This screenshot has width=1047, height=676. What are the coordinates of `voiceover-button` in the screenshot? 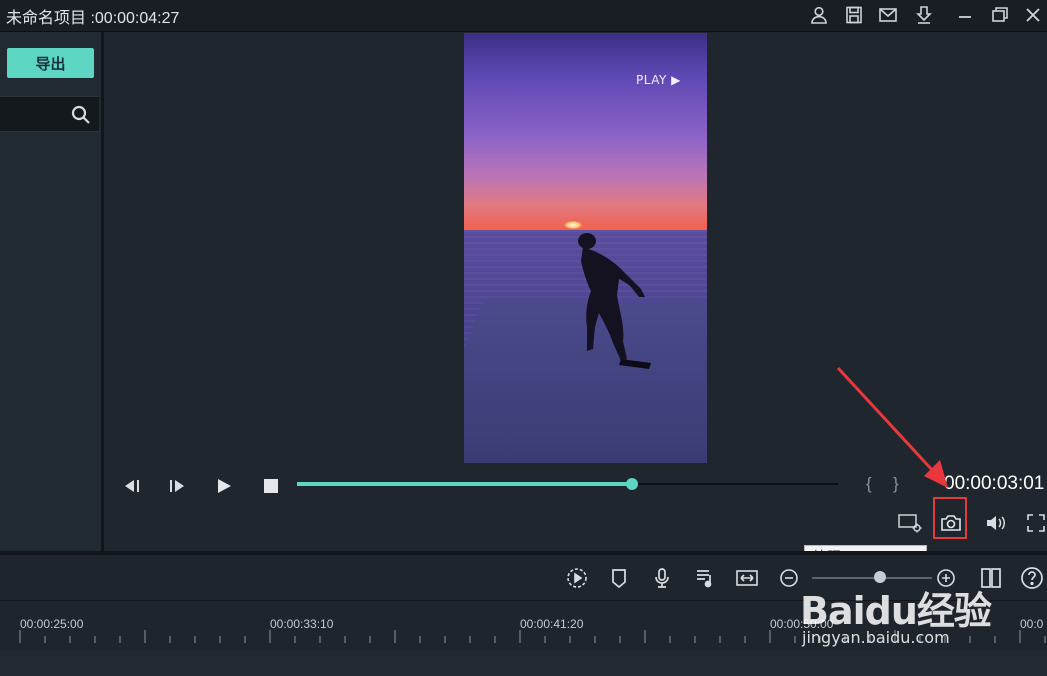 It's located at (662, 578).